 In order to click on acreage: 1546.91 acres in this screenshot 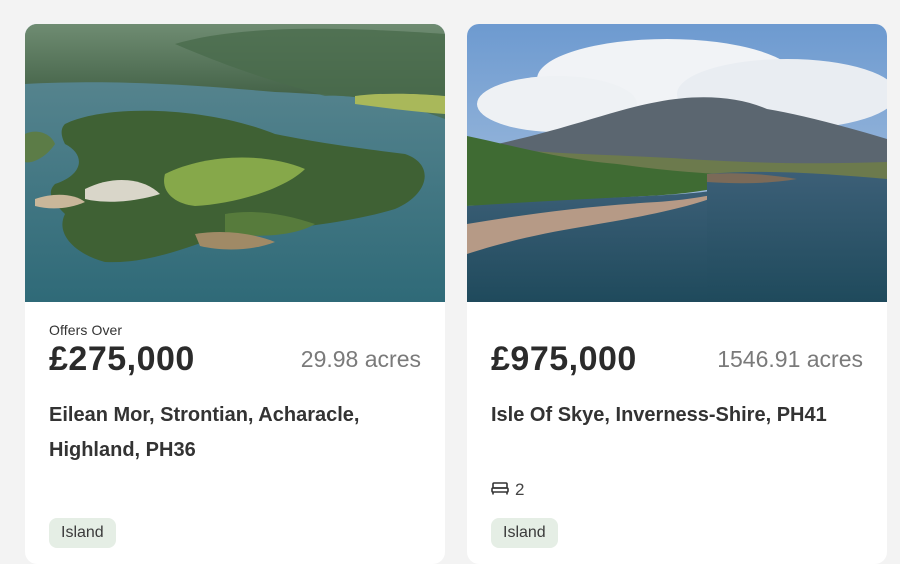, I will do `click(790, 359)`.